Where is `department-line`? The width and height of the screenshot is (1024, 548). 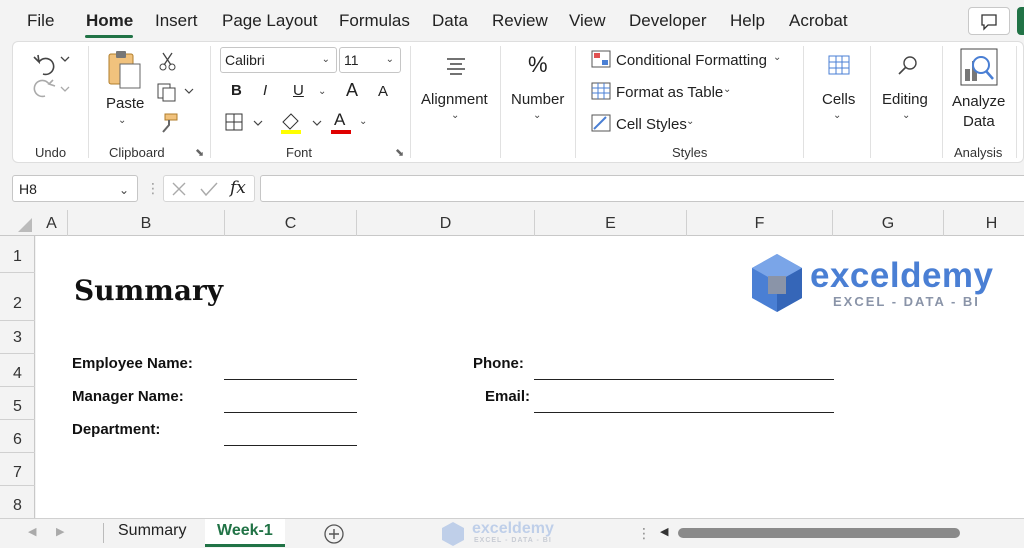 department-line is located at coordinates (290, 445).